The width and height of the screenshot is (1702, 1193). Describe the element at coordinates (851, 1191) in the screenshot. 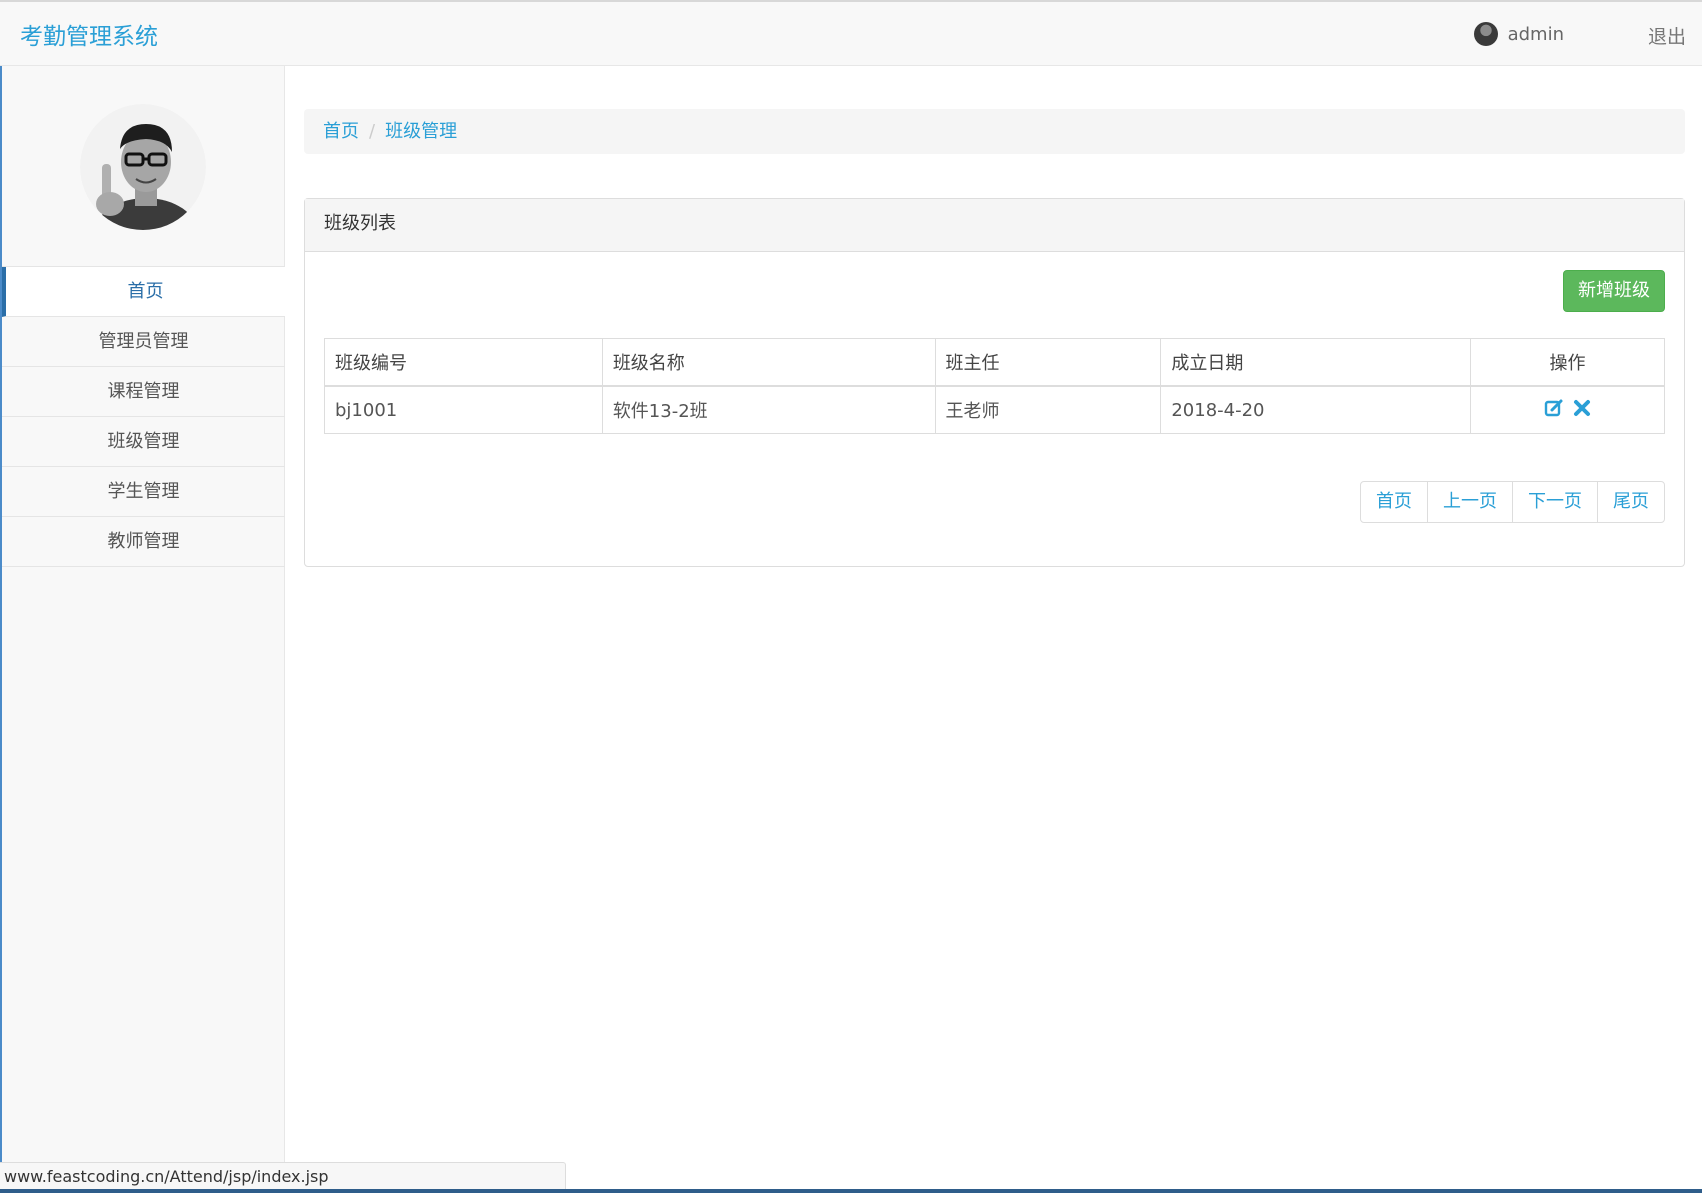

I see `taskbar-edge` at that location.